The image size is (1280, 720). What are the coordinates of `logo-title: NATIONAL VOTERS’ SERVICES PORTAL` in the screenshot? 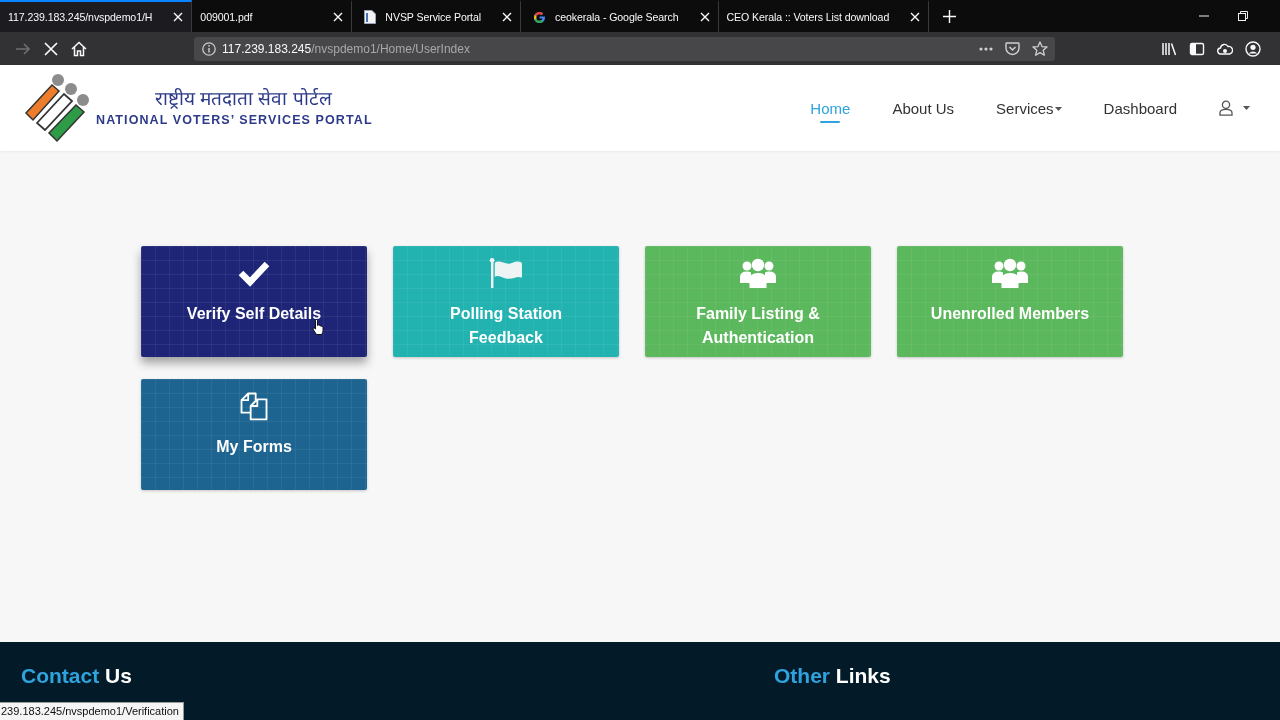 It's located at (234, 120).